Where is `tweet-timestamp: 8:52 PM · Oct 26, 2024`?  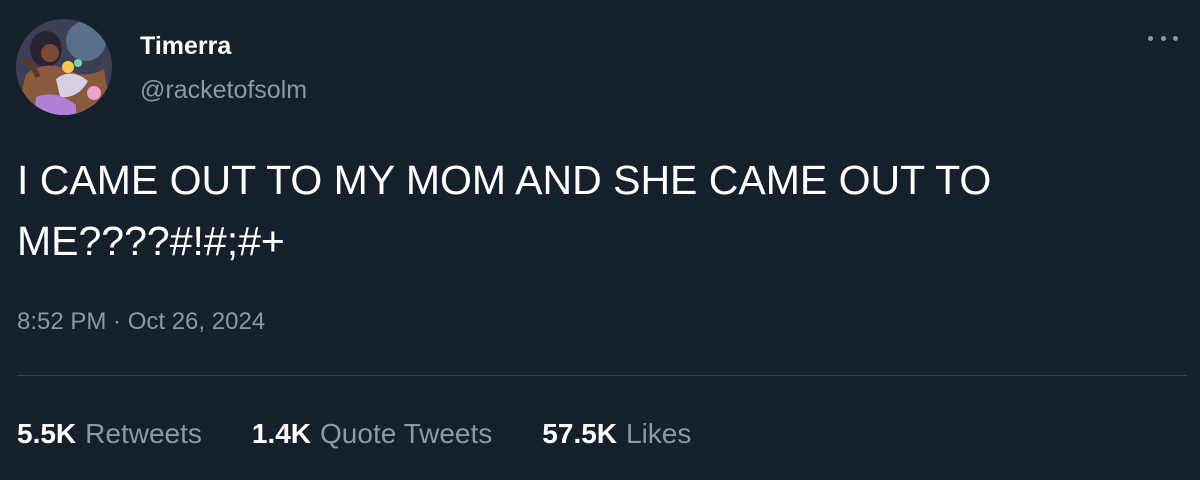
tweet-timestamp: 8:52 PM · Oct 26, 2024 is located at coordinates (141, 322).